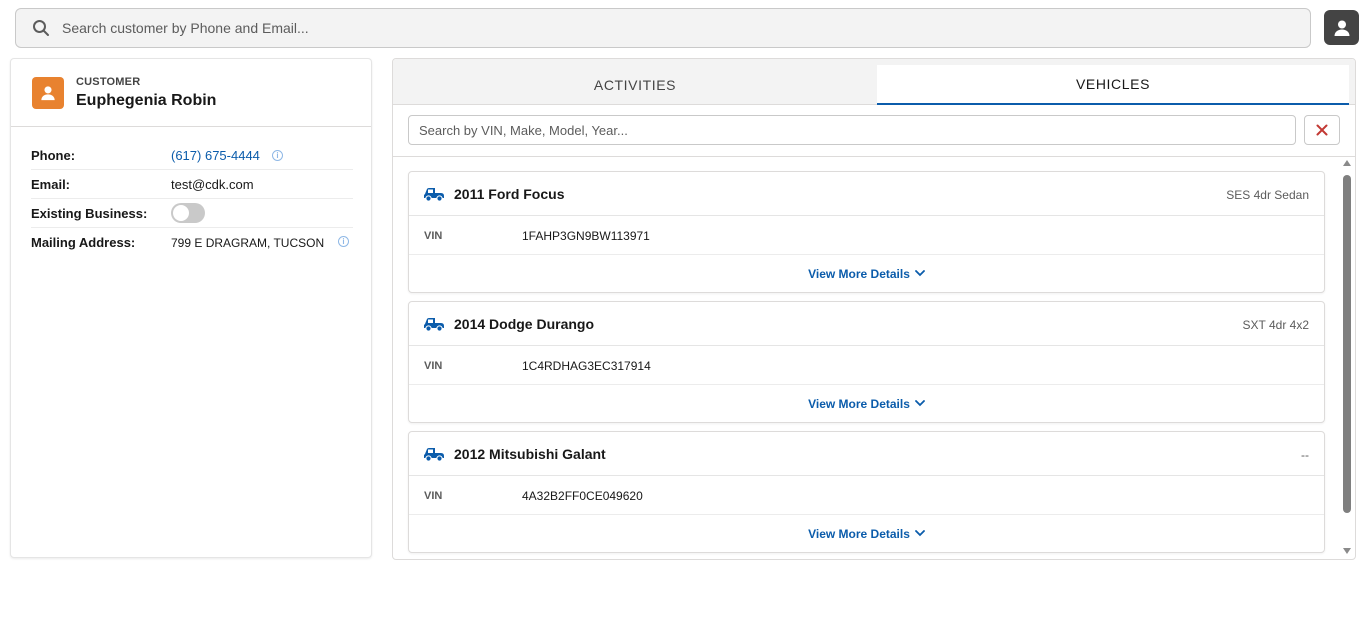 Image resolution: width=1365 pixels, height=621 pixels. What do you see at coordinates (524, 324) in the screenshot?
I see `vehicle-title: 2014 Dodge Durango` at bounding box center [524, 324].